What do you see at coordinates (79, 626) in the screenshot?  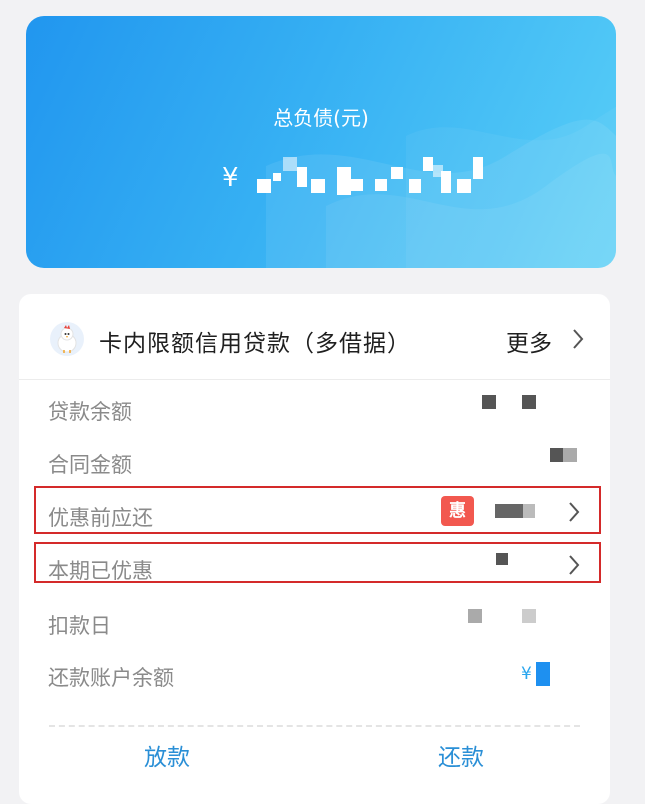 I see `field-label: 扣款日` at bounding box center [79, 626].